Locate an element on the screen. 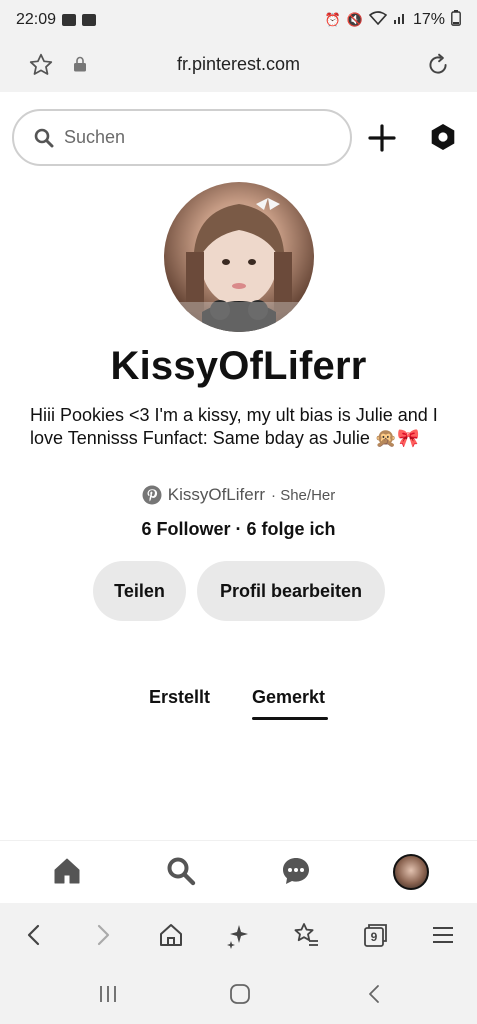 The image size is (477, 1024). tab-count: 9 is located at coordinates (374, 937).